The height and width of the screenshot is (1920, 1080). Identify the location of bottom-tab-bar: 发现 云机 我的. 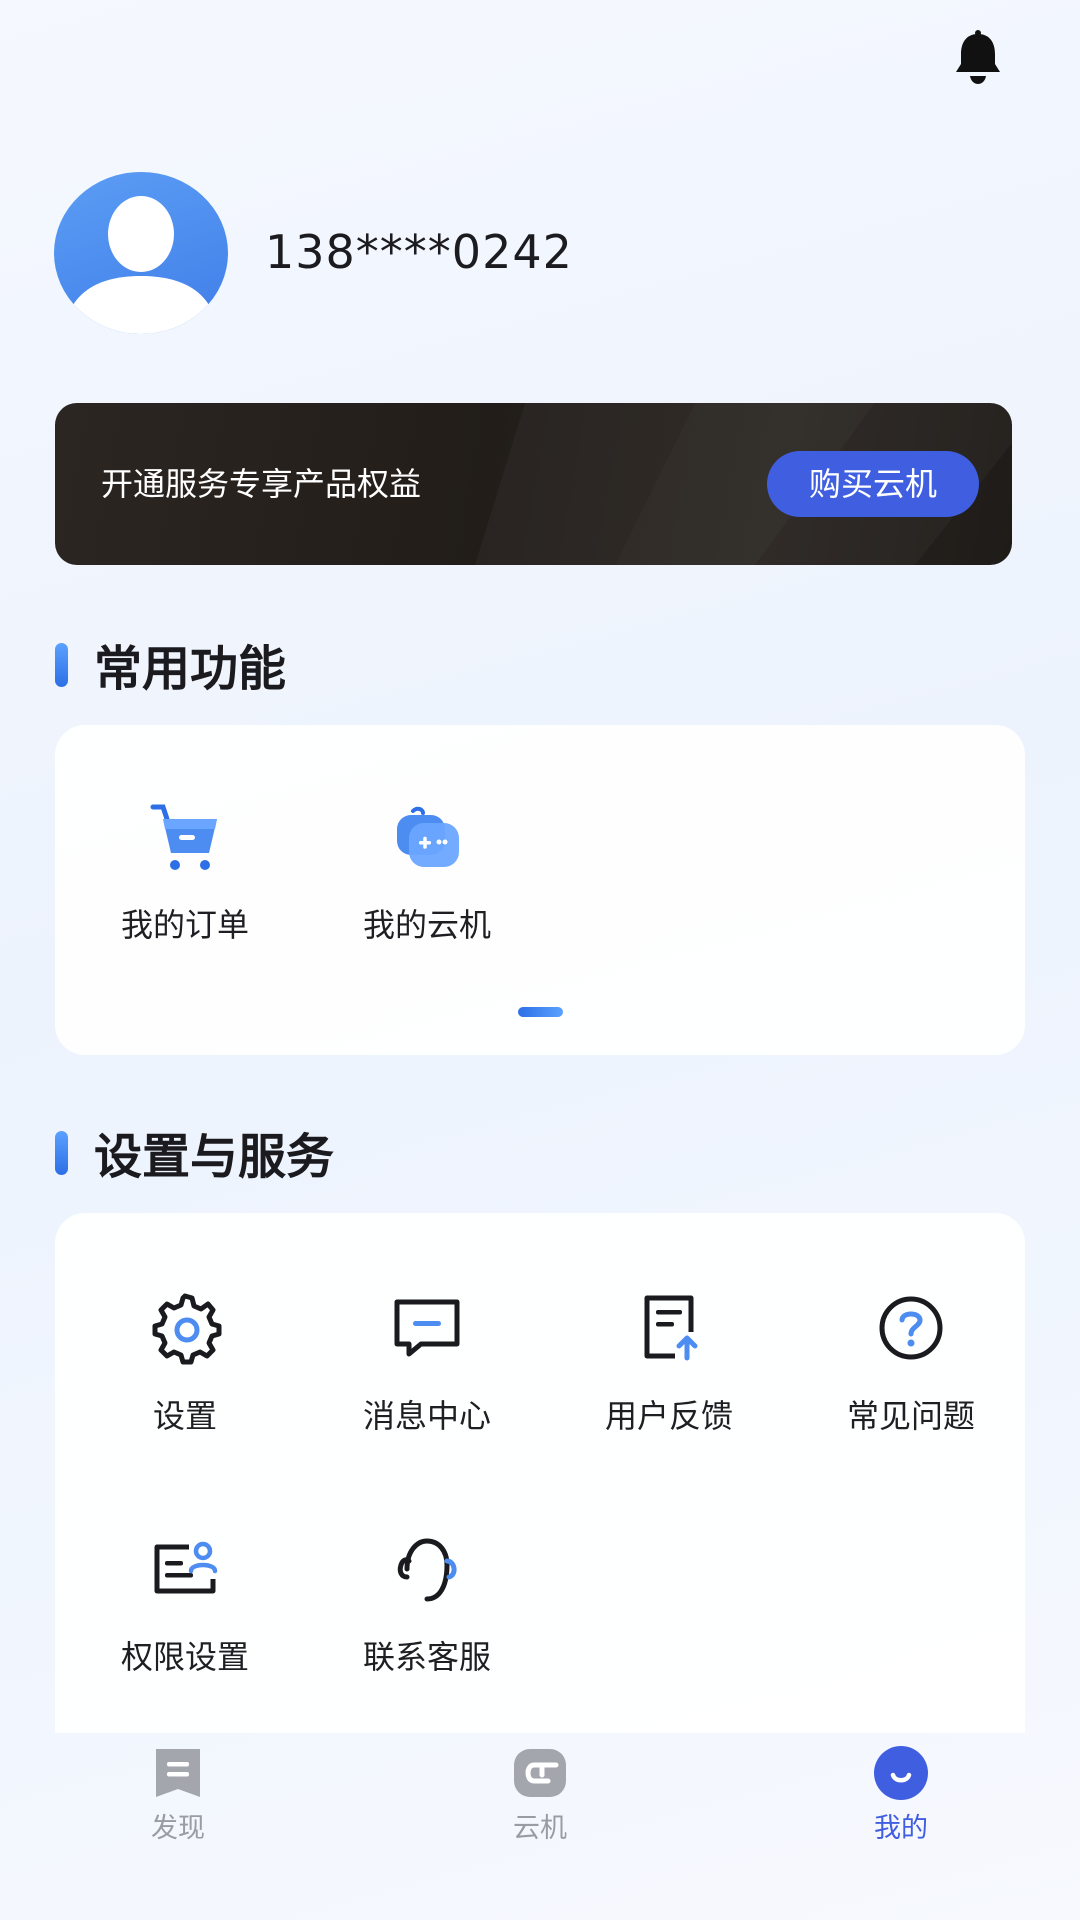
(540, 1817).